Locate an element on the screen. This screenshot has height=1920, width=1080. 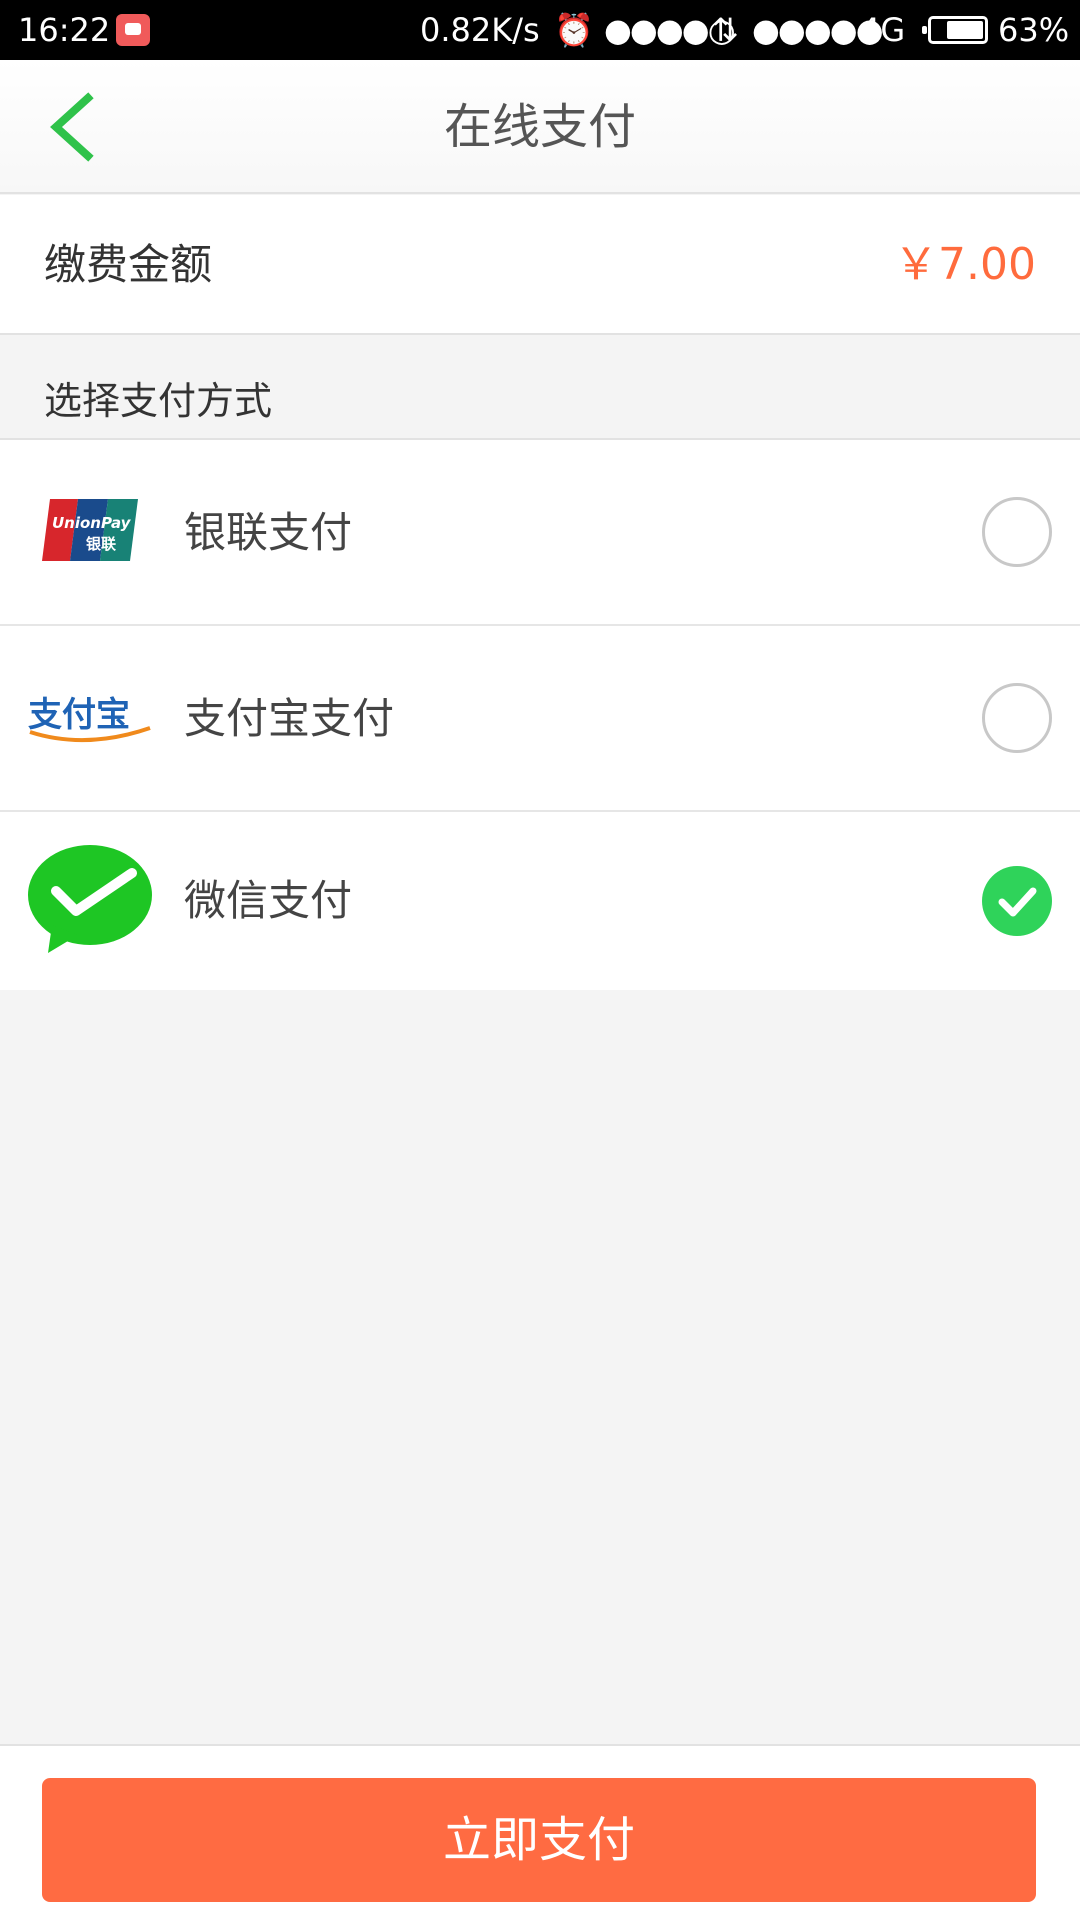
method-label-alipay: 支付宝支付 is located at coordinates (289, 718).